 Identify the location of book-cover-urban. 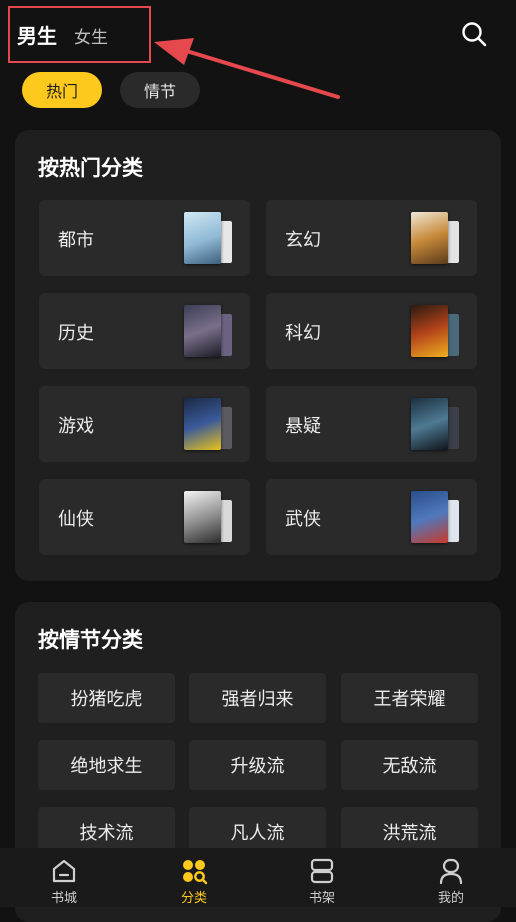
(208, 238).